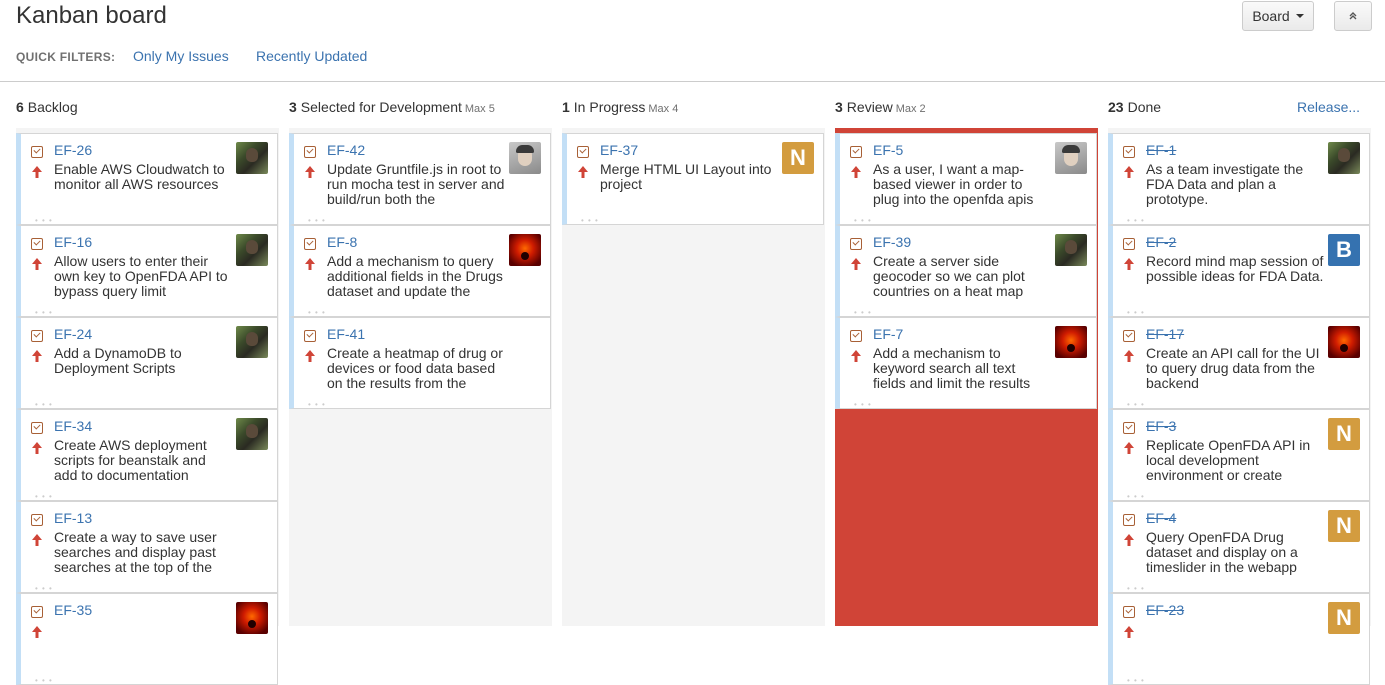 This screenshot has width=1385, height=685. I want to click on board-dropdown-button: Board, so click(1278, 16).